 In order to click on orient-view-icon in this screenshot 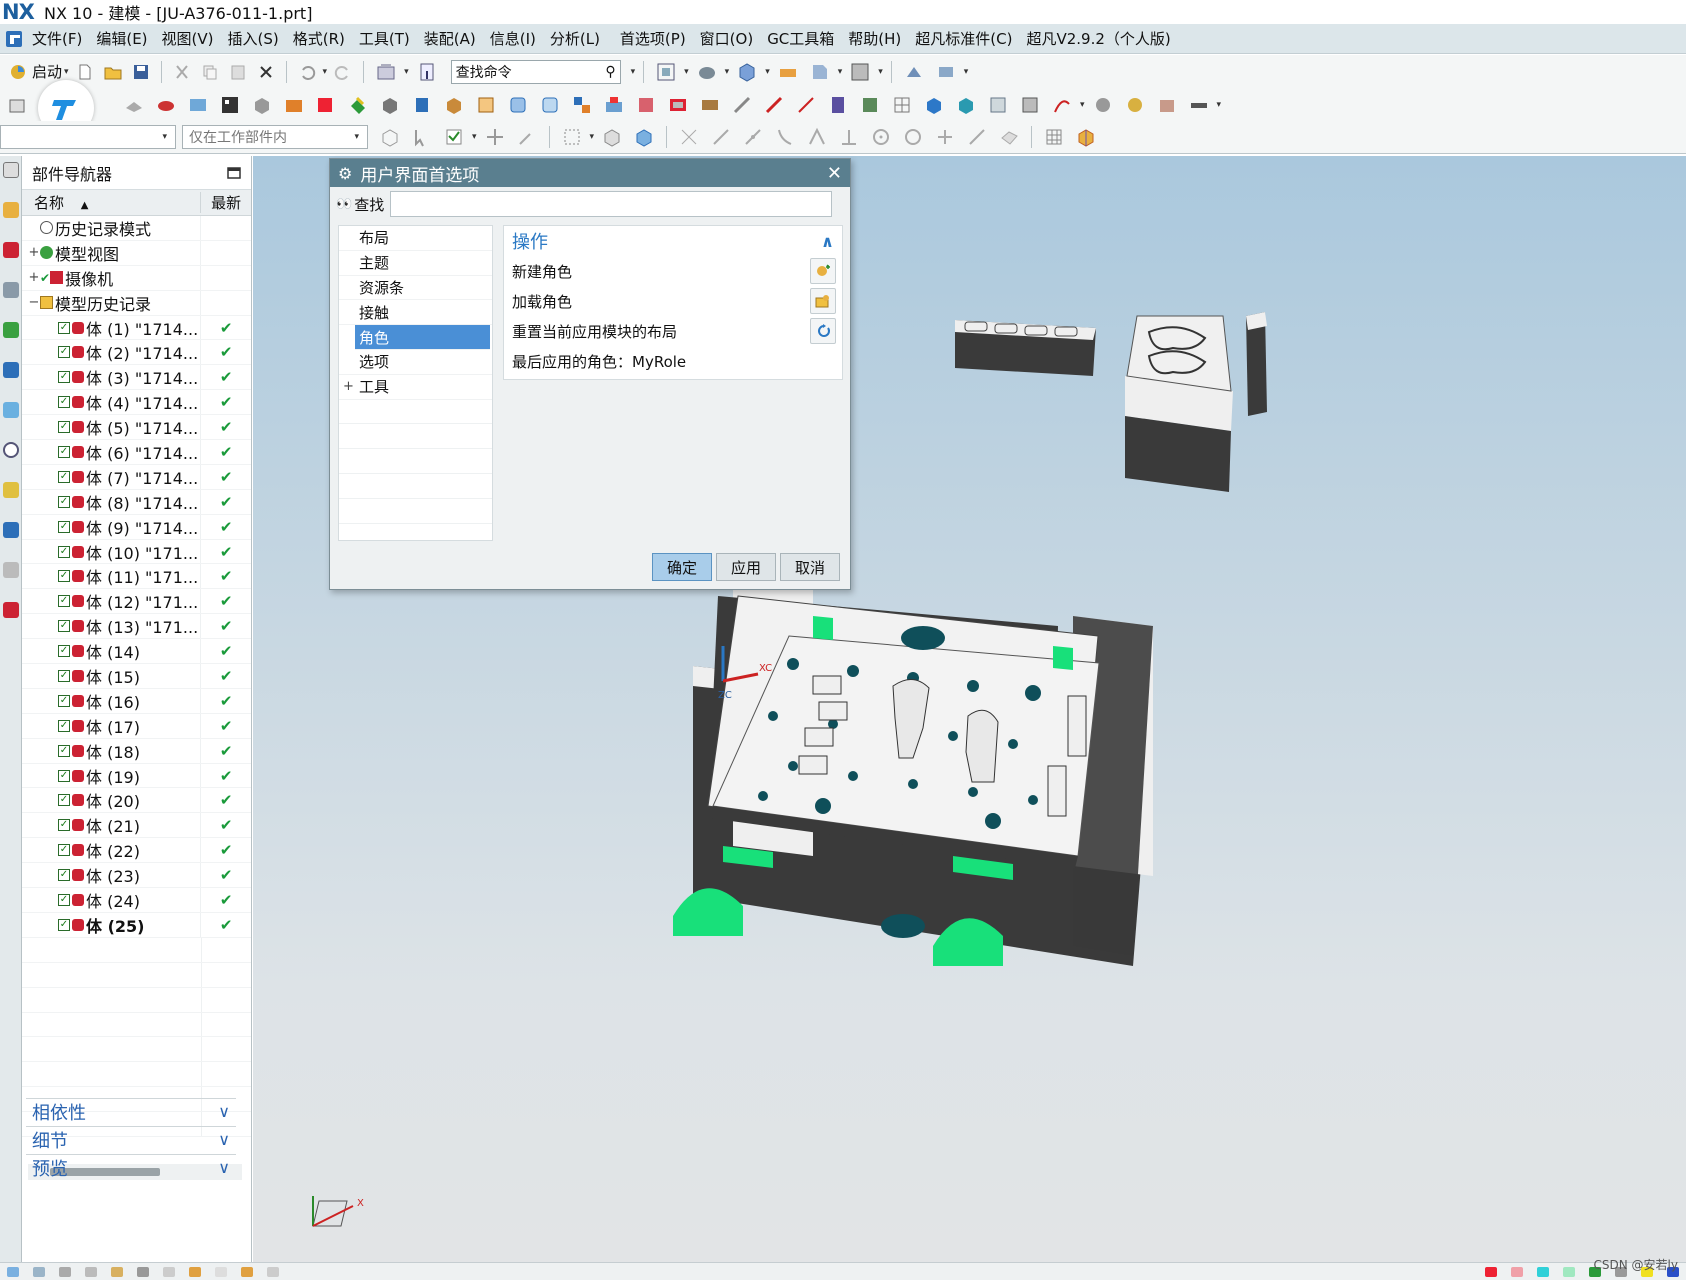, I will do `click(747, 72)`.